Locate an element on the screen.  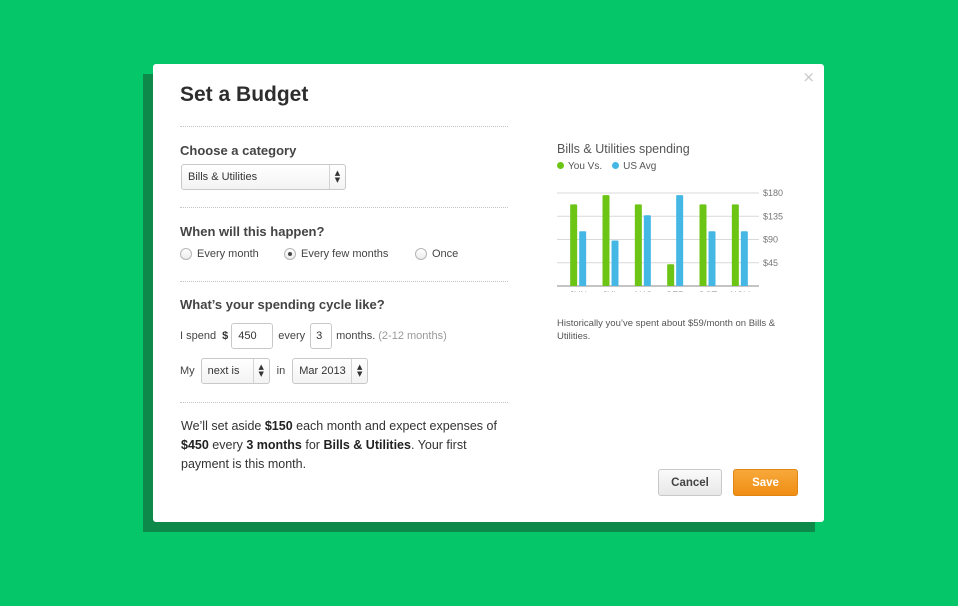
x-tick-label: JUN is located at coordinates (578, 291).